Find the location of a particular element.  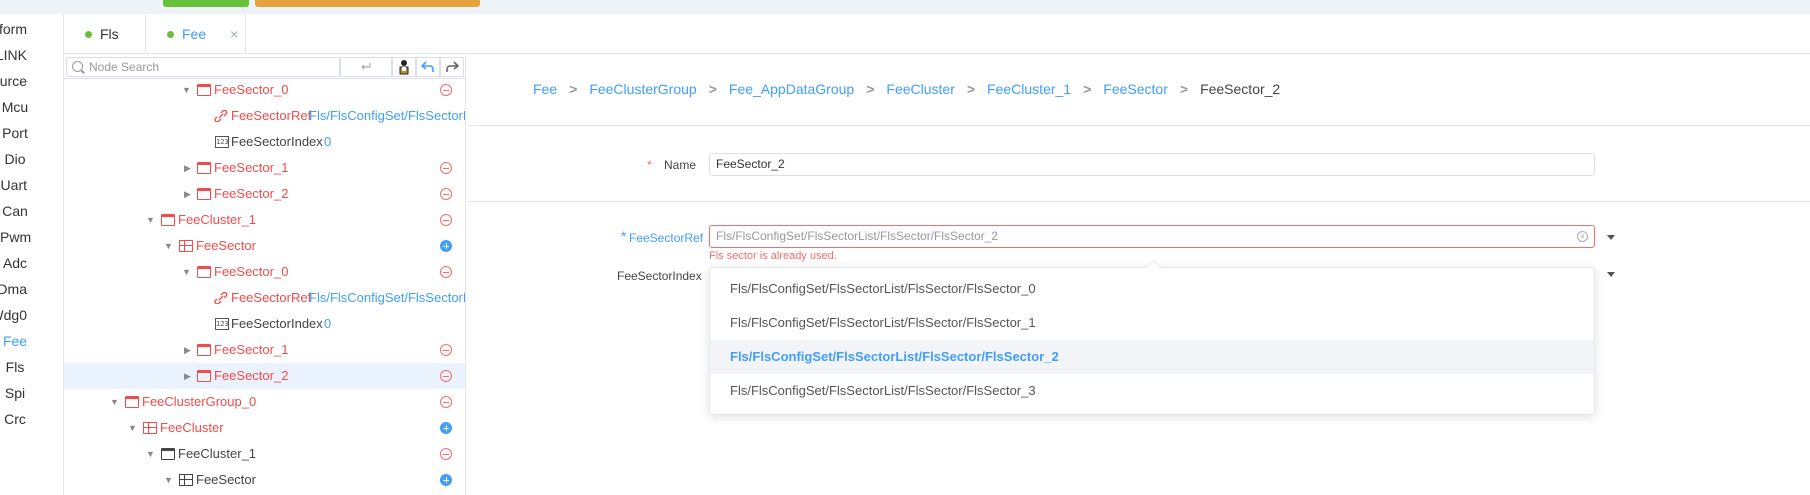

breadcrumb-item: FeeSector is located at coordinates (1135, 89).